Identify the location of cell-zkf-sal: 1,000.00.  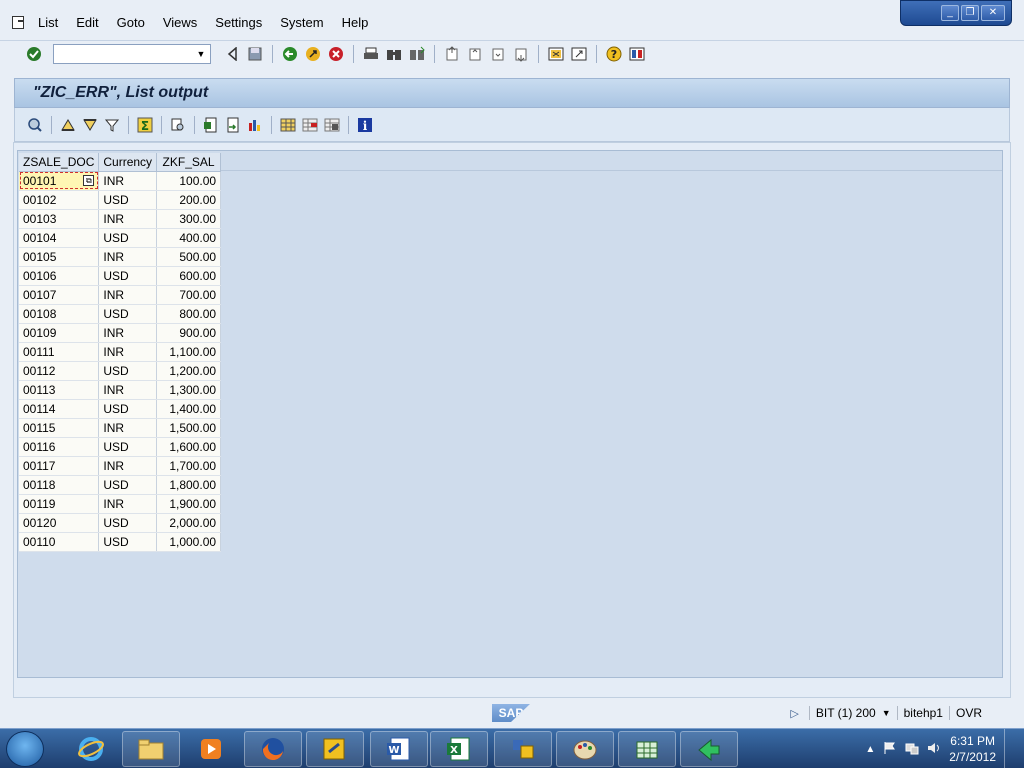
(189, 542).